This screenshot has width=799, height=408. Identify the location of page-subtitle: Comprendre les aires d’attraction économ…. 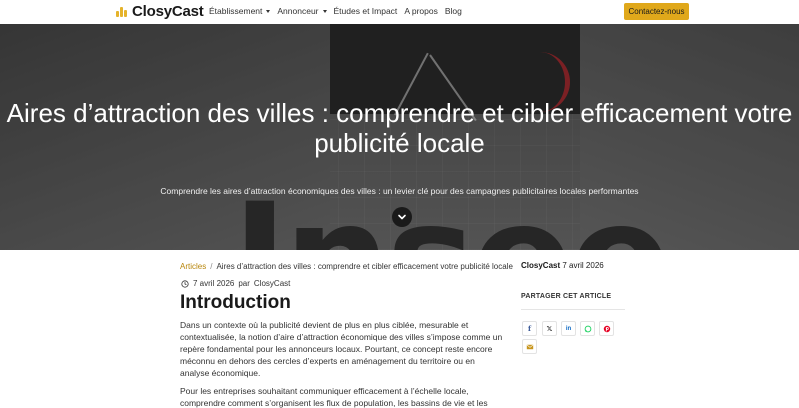
(399, 191).